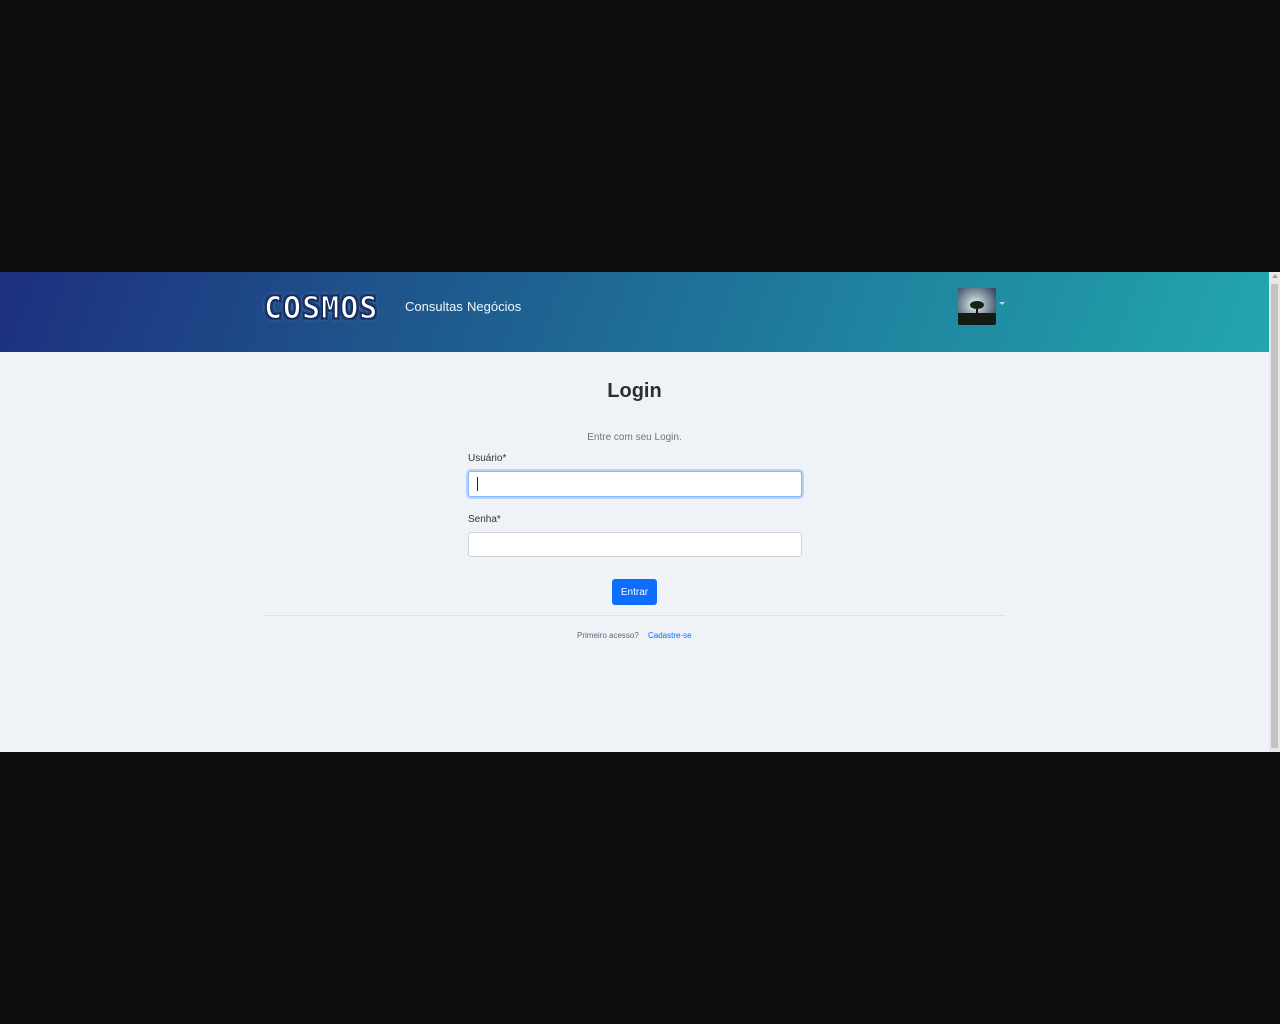 The image size is (1280, 1024). What do you see at coordinates (634, 391) in the screenshot?
I see `page-title: Login` at bounding box center [634, 391].